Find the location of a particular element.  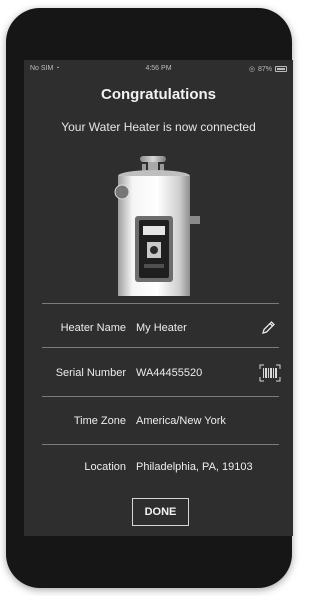

serial-number-row: Serial Number WA44455520 is located at coordinates (158, 376).